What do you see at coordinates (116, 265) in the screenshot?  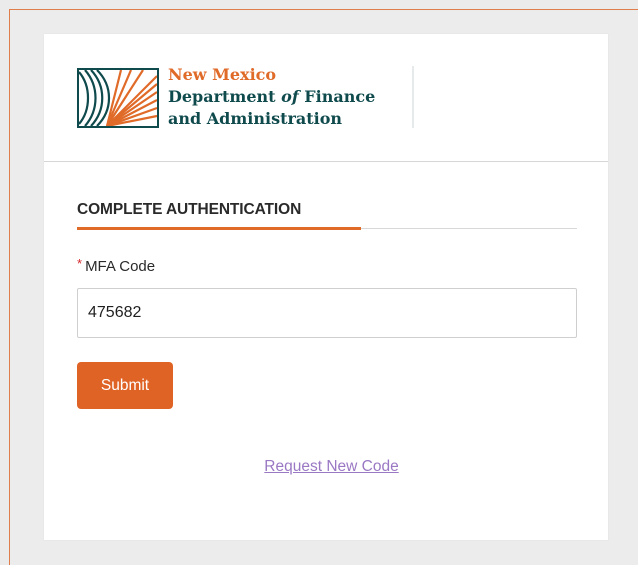 I see `mfa-code-label: * MFA Code` at bounding box center [116, 265].